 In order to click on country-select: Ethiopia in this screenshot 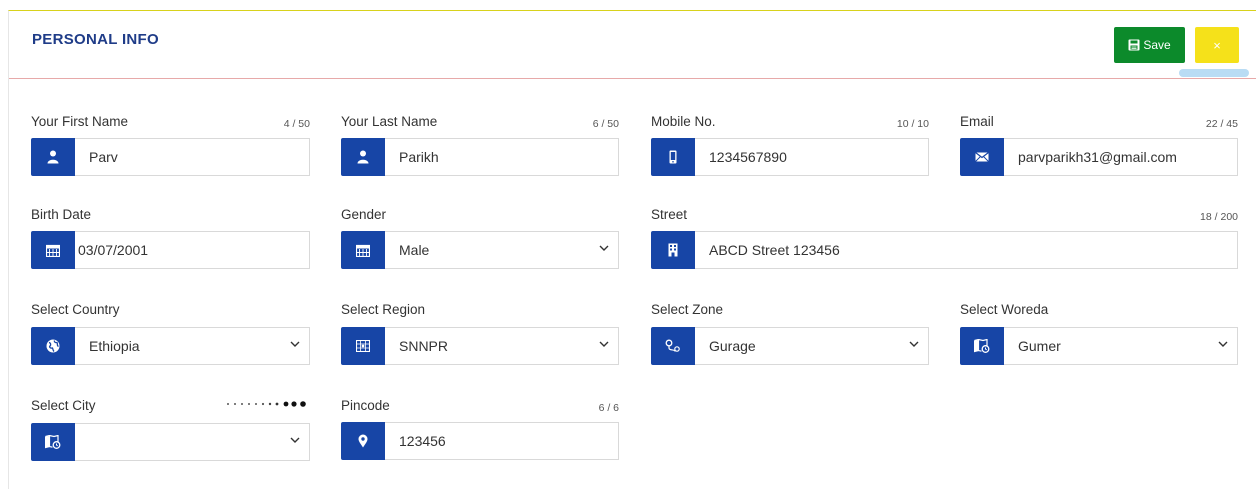, I will do `click(192, 346)`.